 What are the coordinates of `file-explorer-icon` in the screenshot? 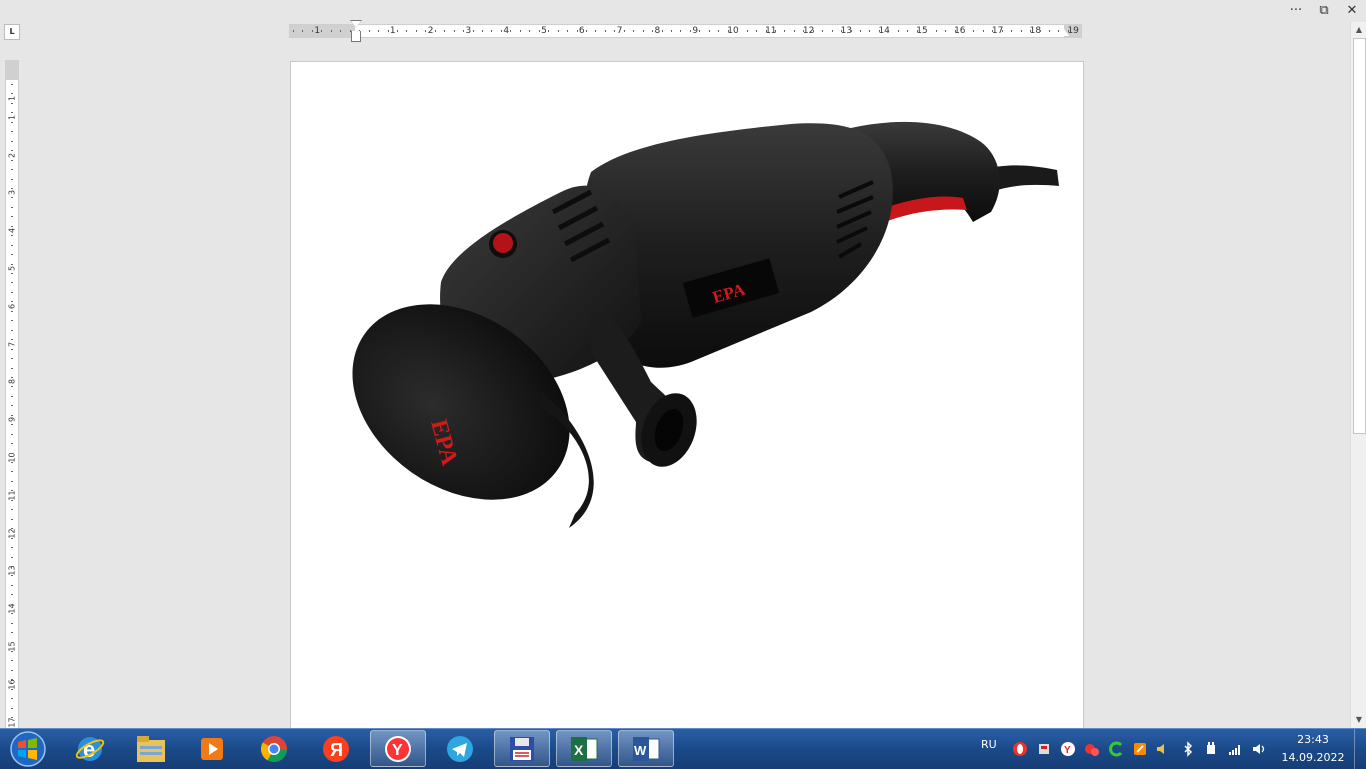 It's located at (151, 748).